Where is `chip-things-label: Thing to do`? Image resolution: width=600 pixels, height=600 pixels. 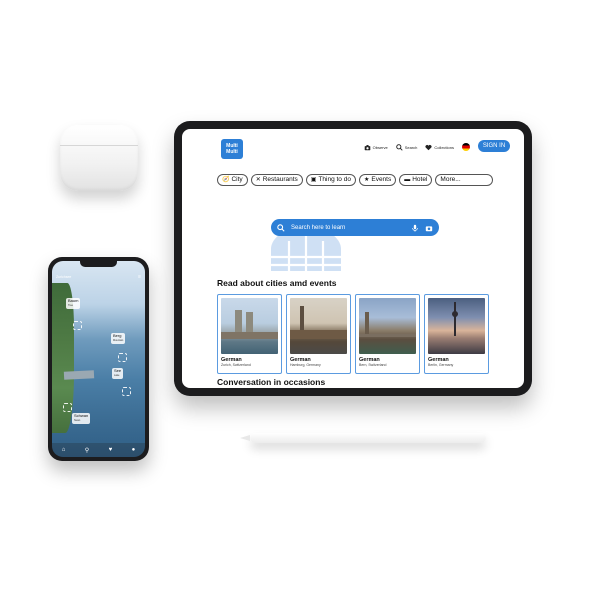
chip-things-label: Thing to do is located at coordinates (334, 179).